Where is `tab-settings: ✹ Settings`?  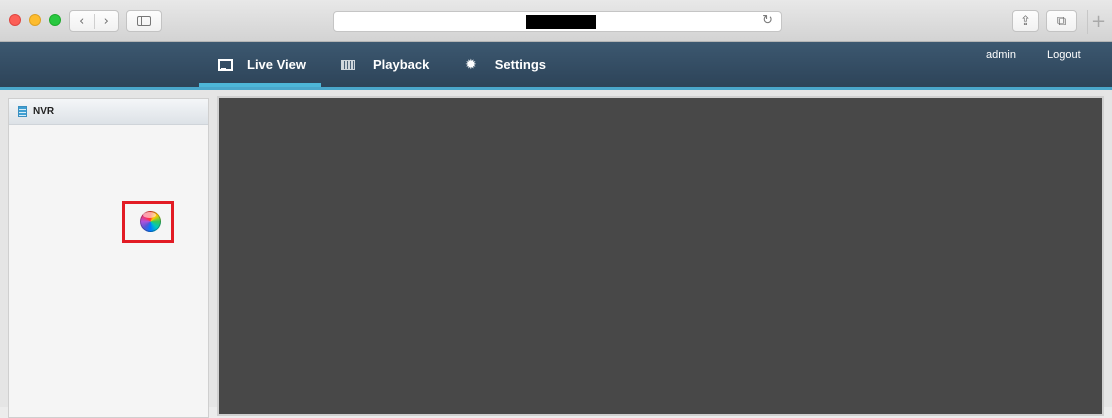 tab-settings: ✹ Settings is located at coordinates (505, 64).